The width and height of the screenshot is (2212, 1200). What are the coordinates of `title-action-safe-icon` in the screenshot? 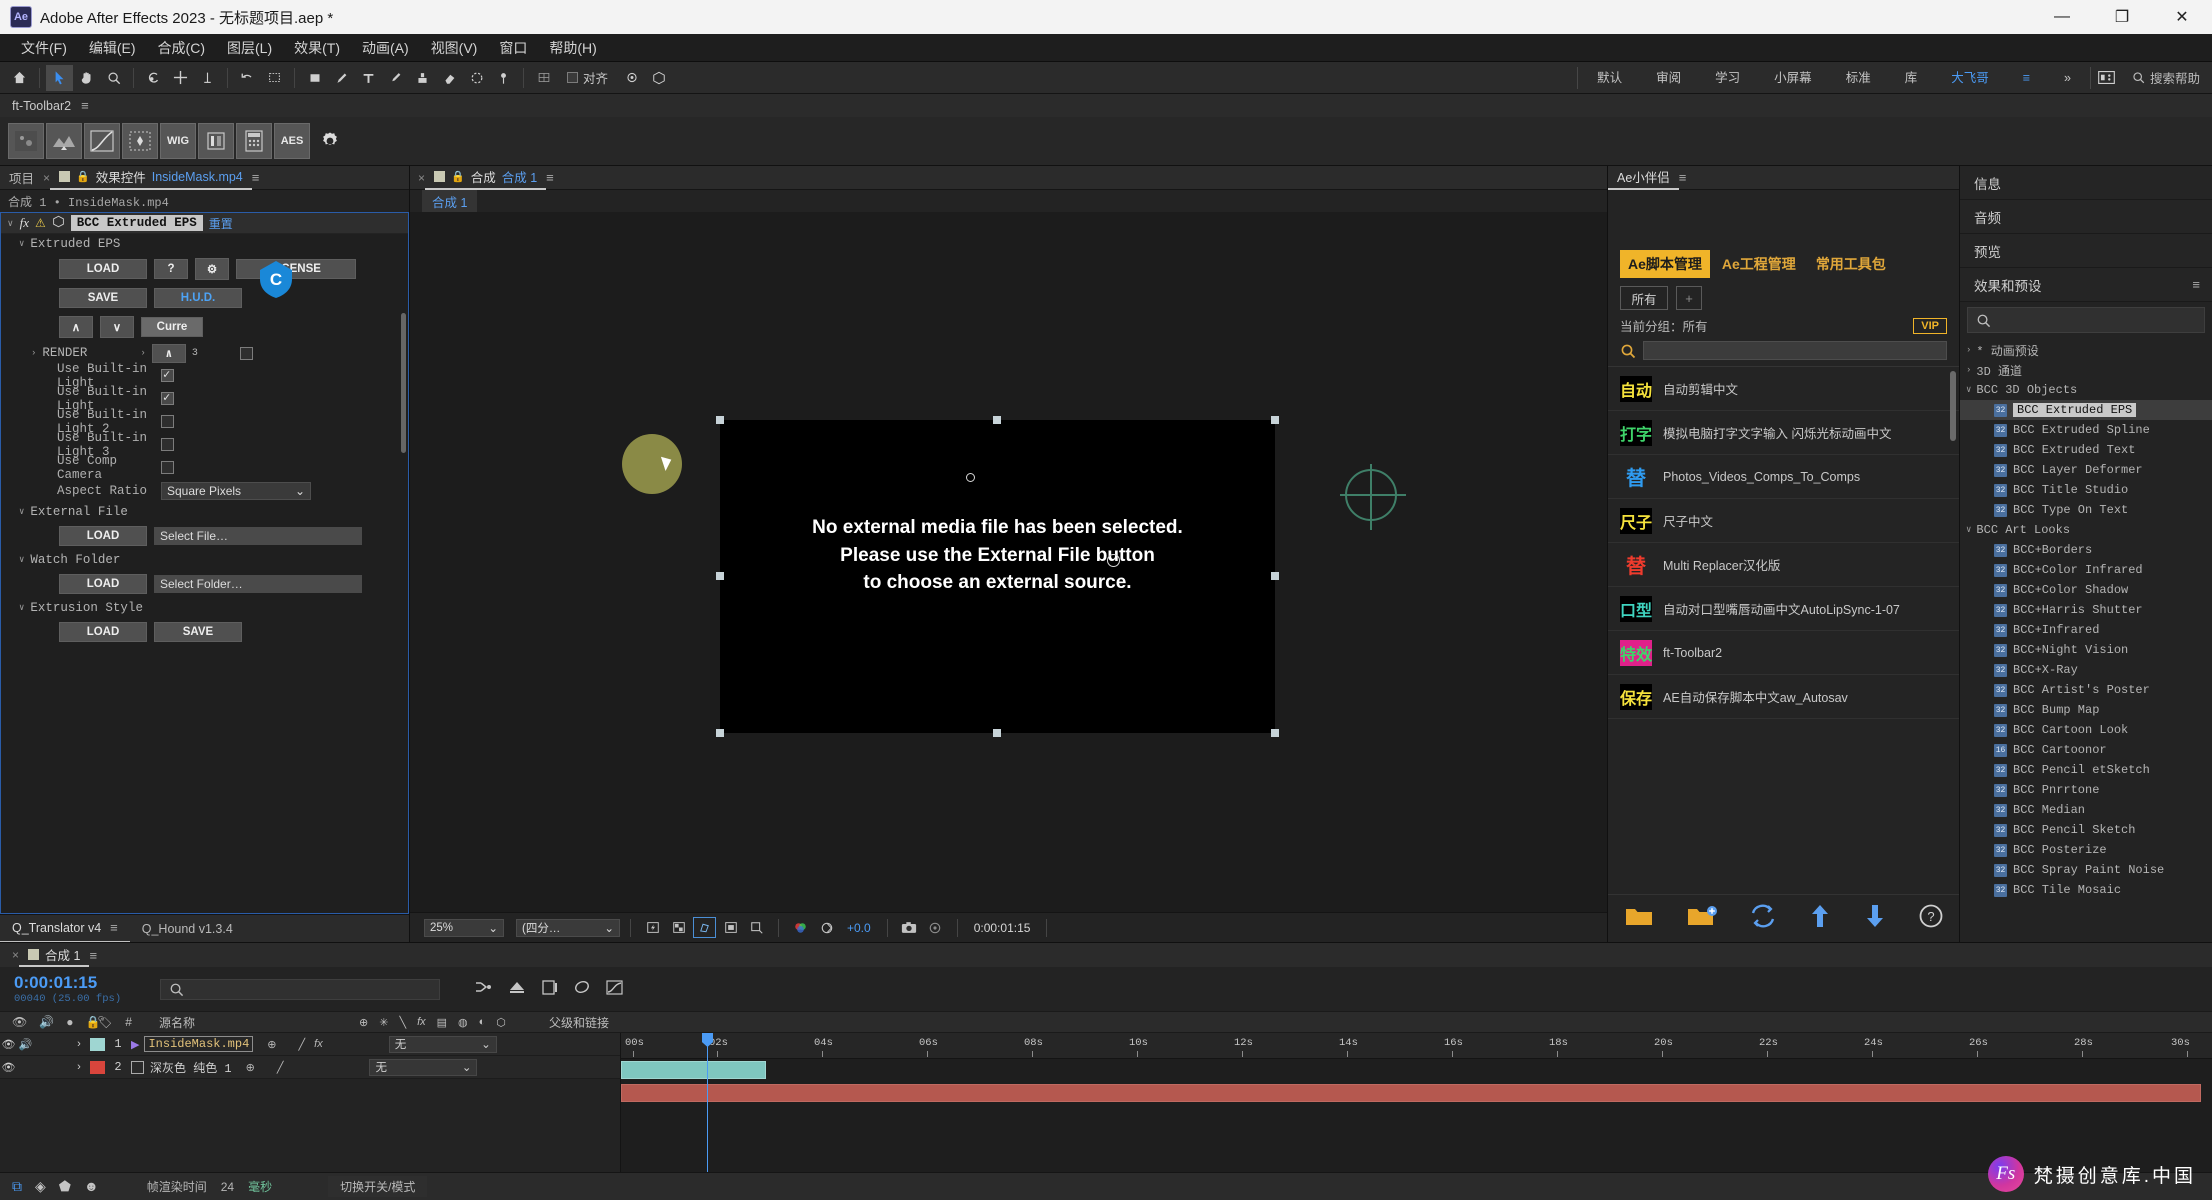 It's located at (730, 927).